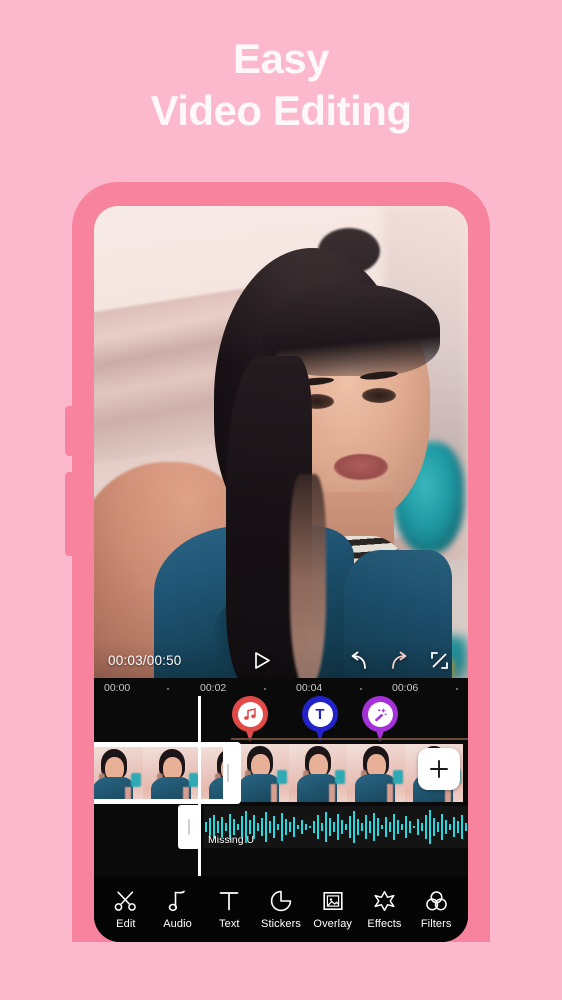  Describe the element at coordinates (281, 110) in the screenshot. I see `page-title-line2: Video Editing` at that location.